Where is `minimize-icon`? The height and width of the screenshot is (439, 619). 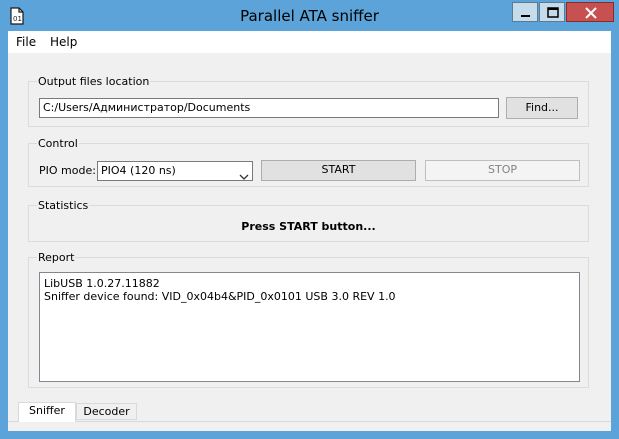 minimize-icon is located at coordinates (525, 16).